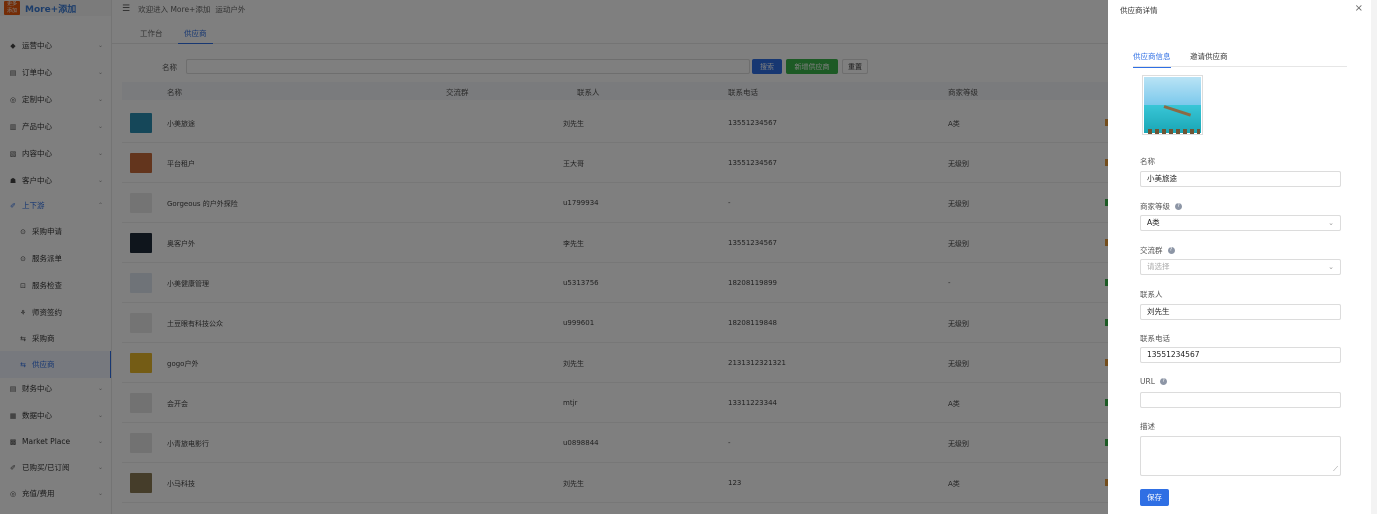 Image resolution: width=1377 pixels, height=514 pixels. Describe the element at coordinates (1240, 223) in the screenshot. I see `level-select: A类 ⌄` at that location.